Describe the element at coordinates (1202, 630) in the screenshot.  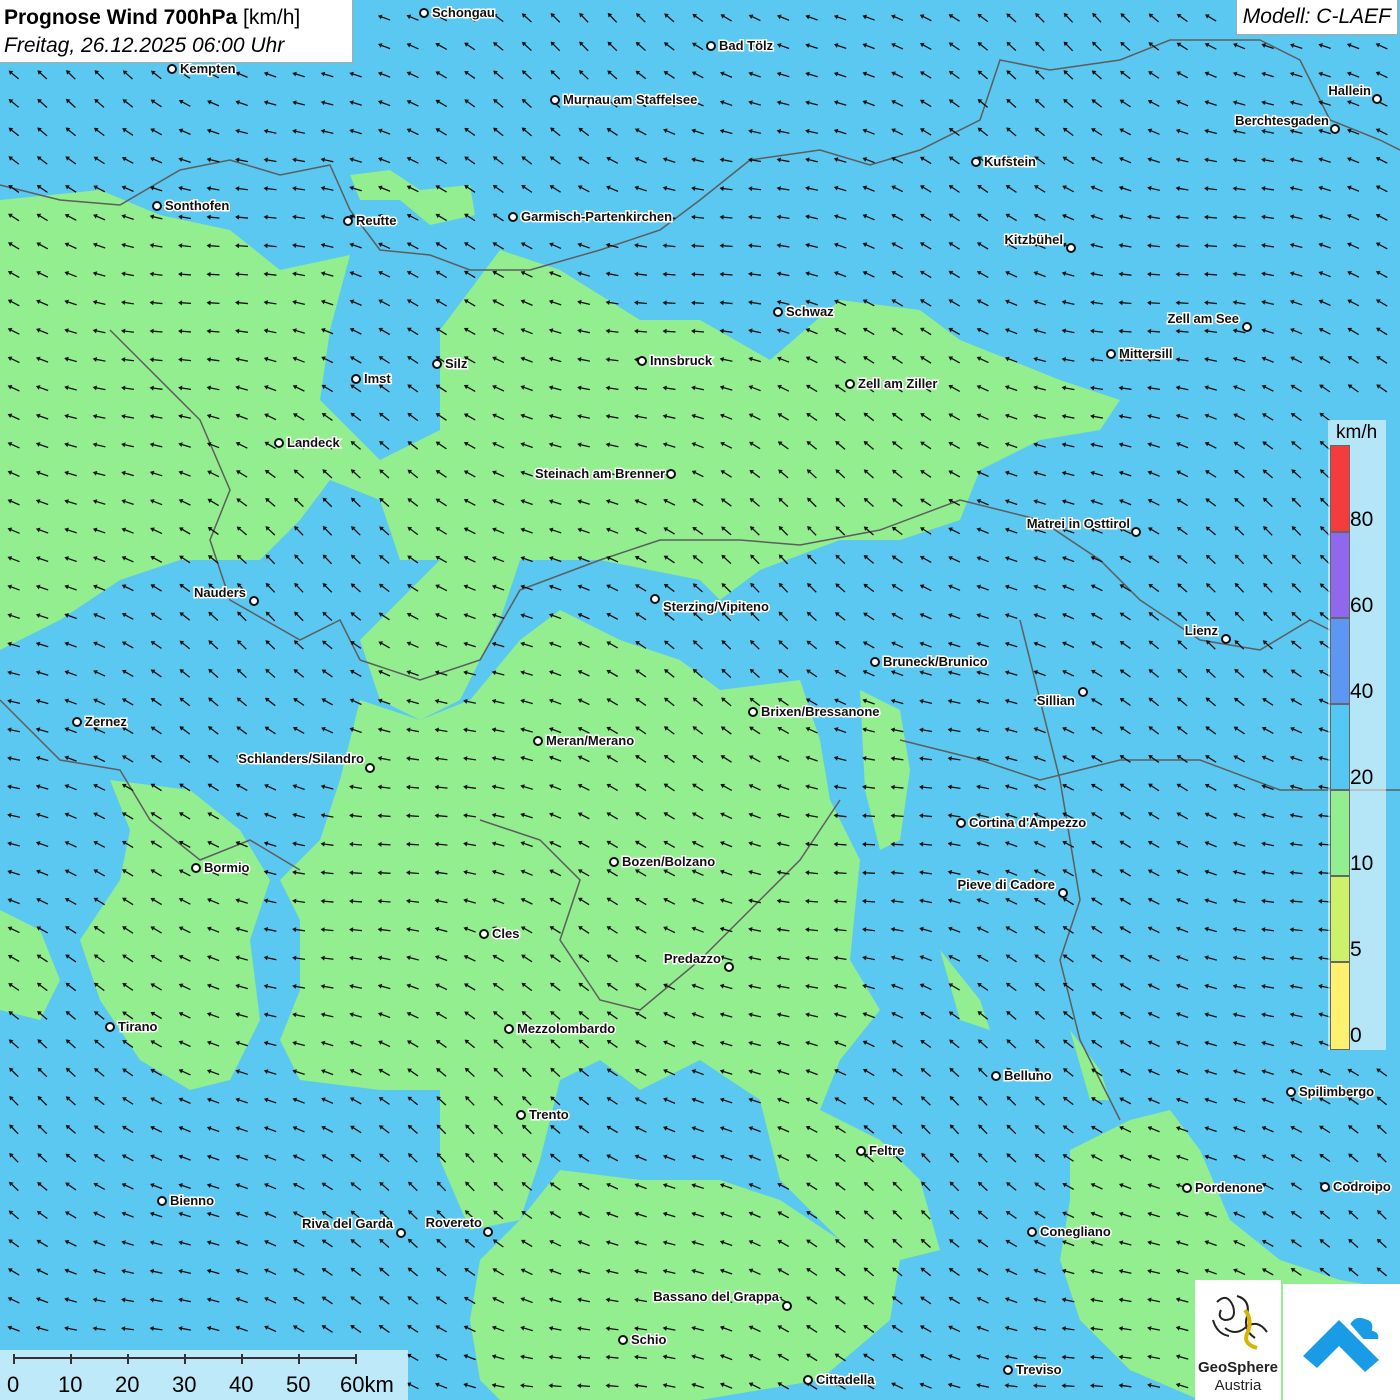
I see `svg-text: Lienz` at that location.